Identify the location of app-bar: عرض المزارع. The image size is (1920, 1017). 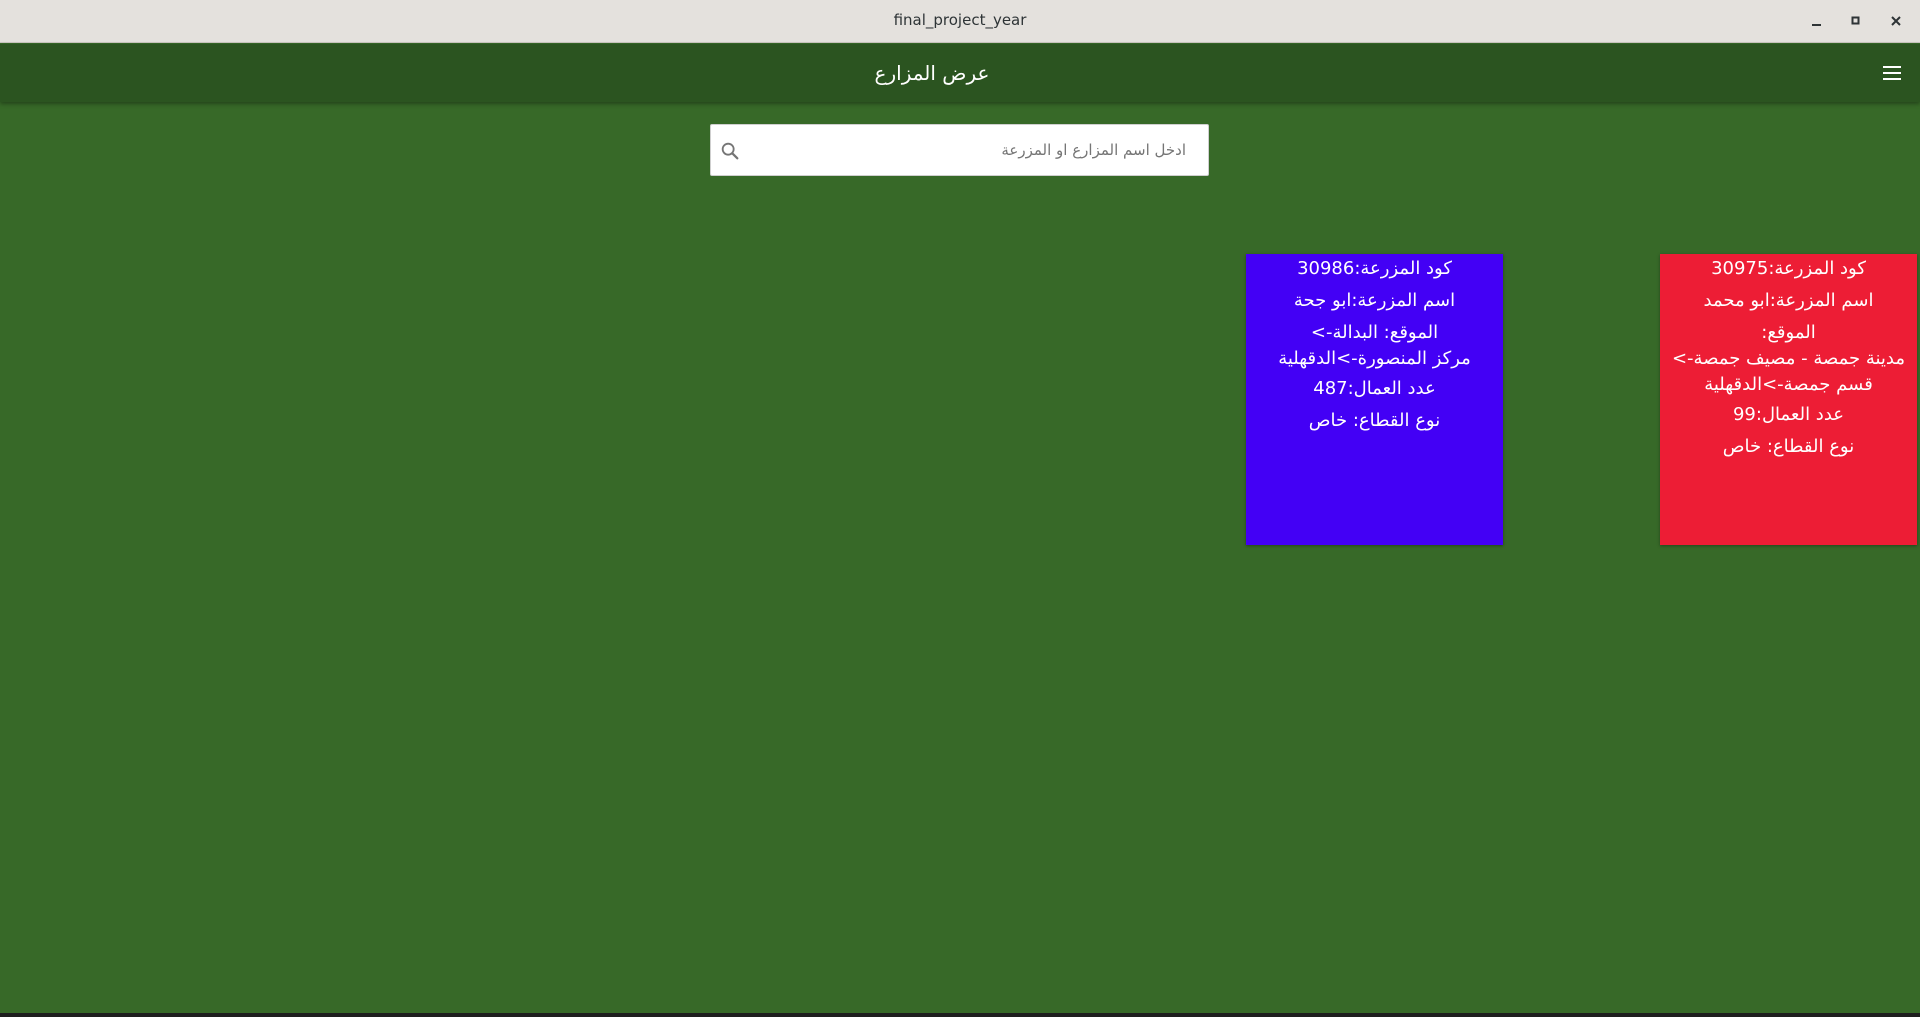
(960, 73).